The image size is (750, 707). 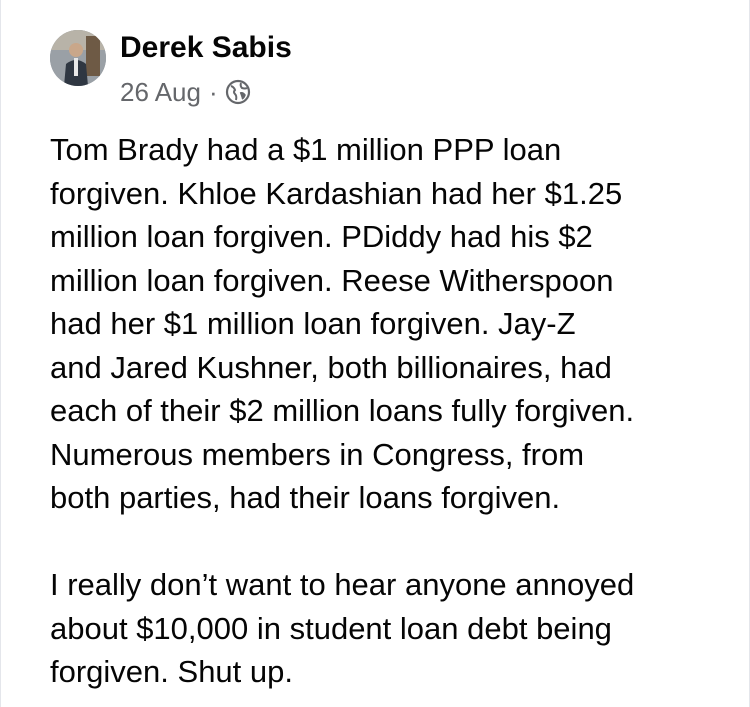 I want to click on post-header: Derek Sabis 26 Aug ·, so click(x=370, y=70).